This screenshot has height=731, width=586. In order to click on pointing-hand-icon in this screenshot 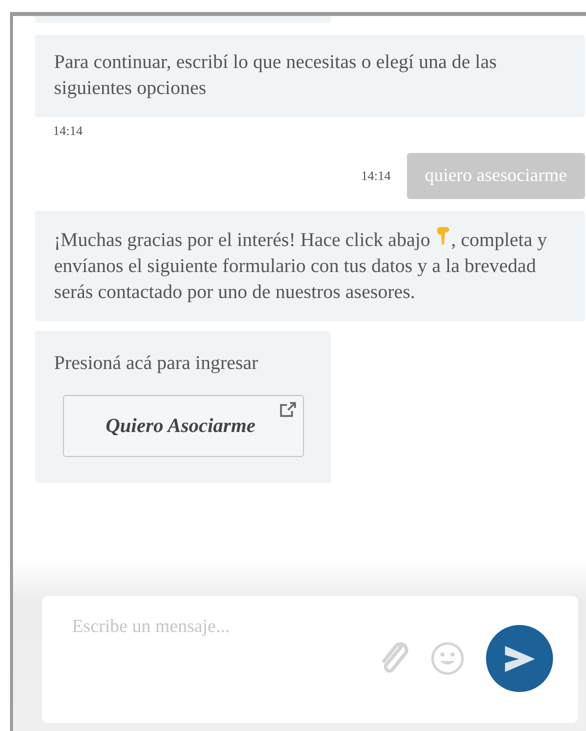, I will do `click(443, 236)`.